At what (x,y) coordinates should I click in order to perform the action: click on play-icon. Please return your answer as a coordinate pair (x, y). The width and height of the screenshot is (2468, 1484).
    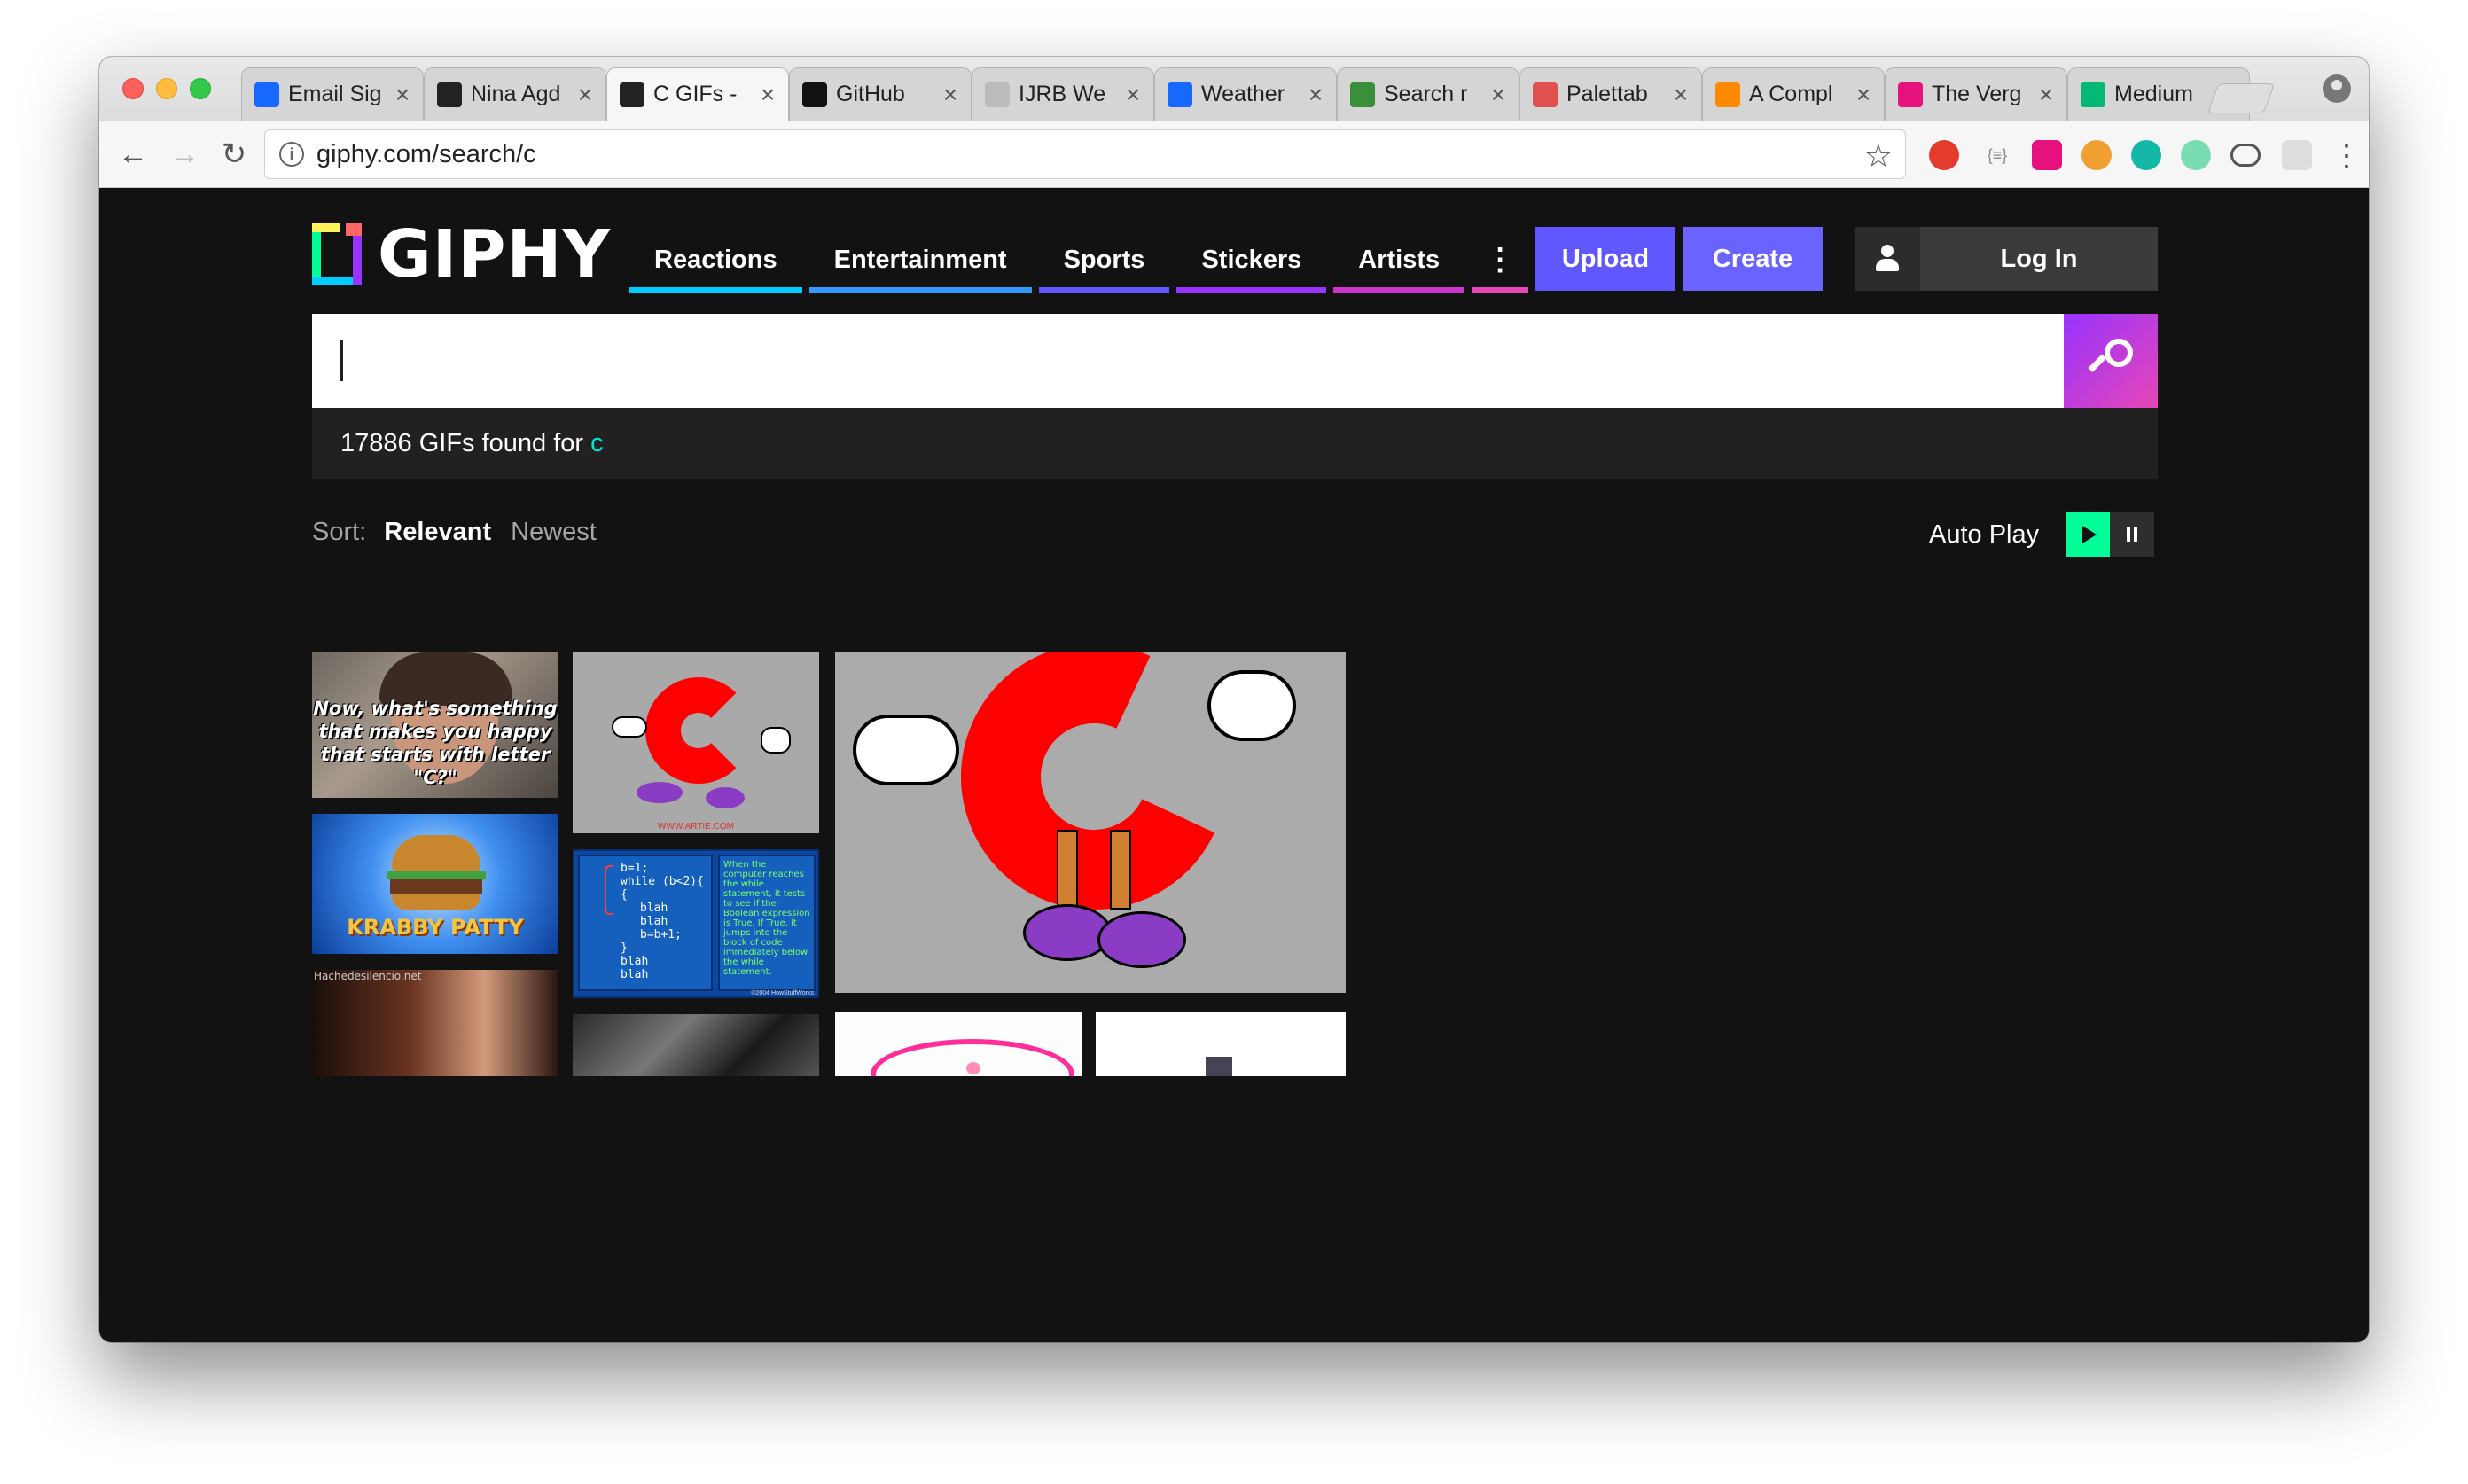
    Looking at the image, I should click on (2088, 534).